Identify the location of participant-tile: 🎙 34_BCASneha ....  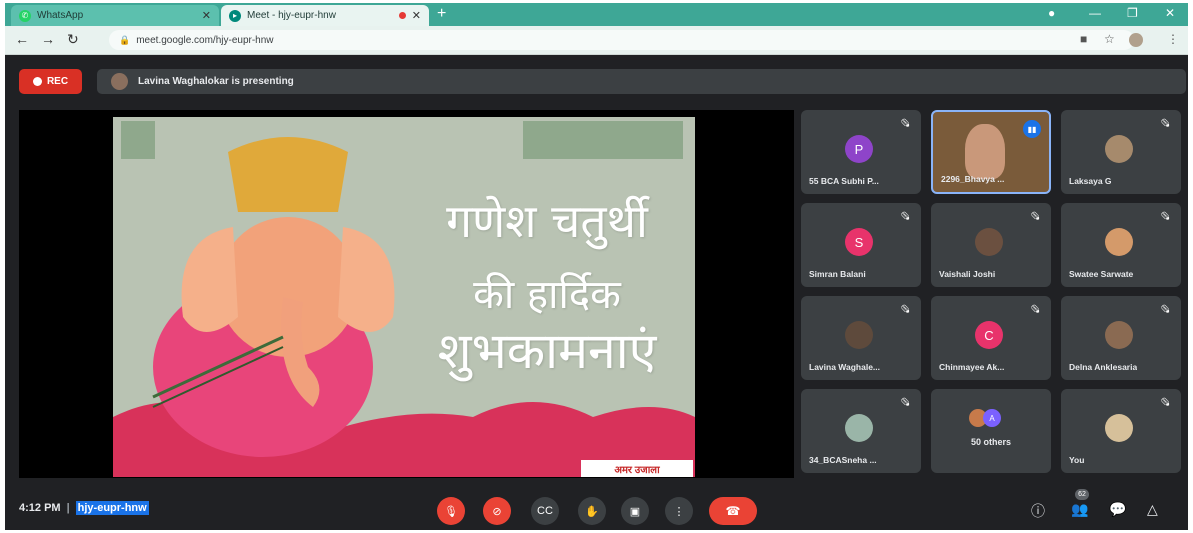
(861, 431).